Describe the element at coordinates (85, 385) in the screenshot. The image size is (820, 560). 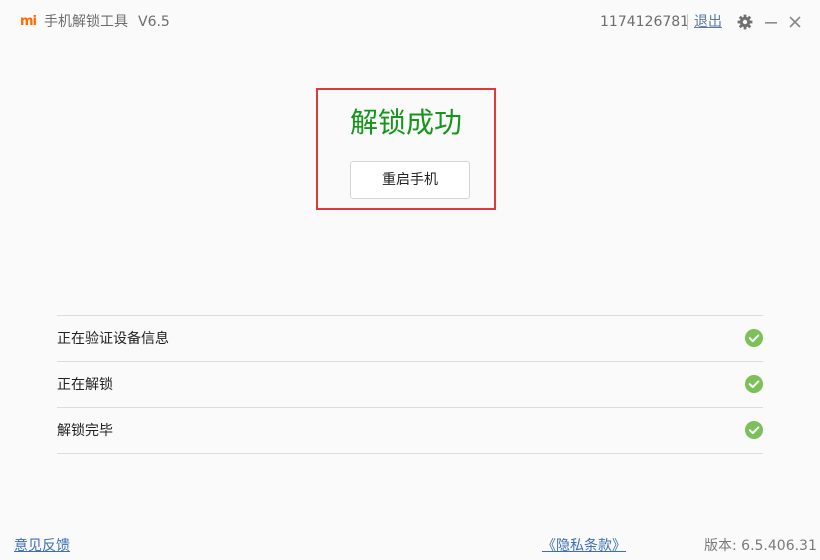
I see `step-label: 正在解锁` at that location.